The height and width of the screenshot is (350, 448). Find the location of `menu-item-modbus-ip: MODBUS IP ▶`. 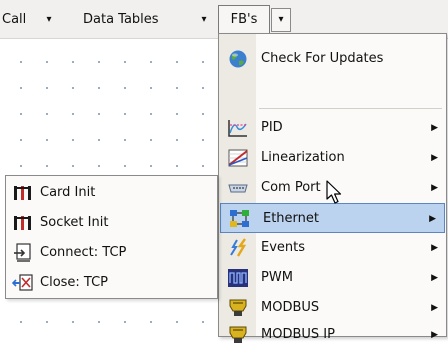

menu-item-modbus-ip: MODBUS IP ▶ is located at coordinates (332, 335).